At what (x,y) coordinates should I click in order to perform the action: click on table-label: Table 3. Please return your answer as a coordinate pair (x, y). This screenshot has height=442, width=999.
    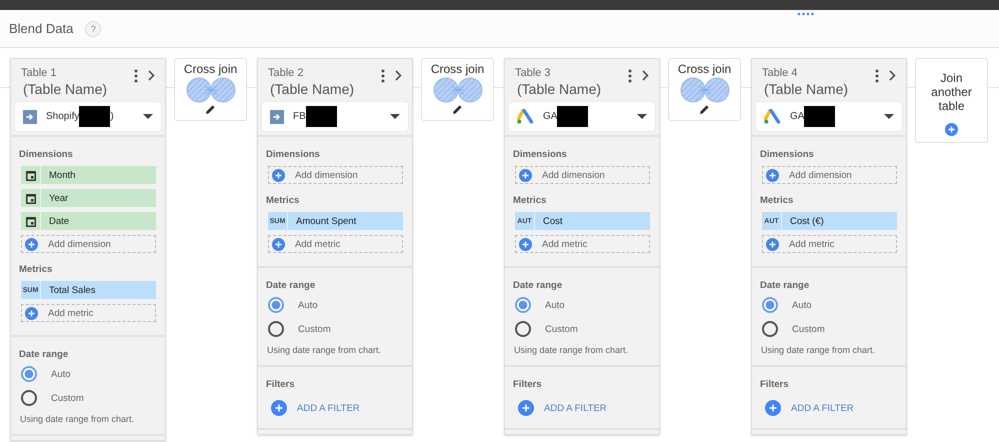
    Looking at the image, I should click on (533, 73).